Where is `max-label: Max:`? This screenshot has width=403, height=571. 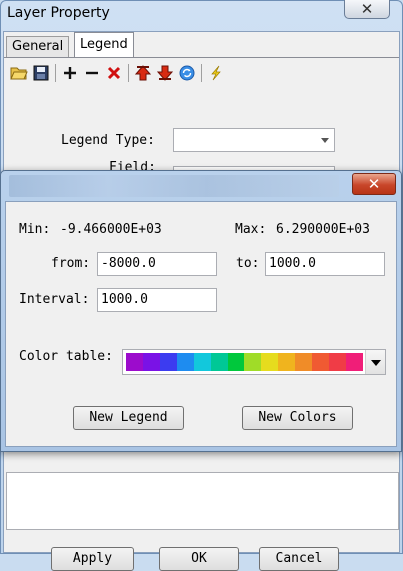
max-label: Max: is located at coordinates (251, 229).